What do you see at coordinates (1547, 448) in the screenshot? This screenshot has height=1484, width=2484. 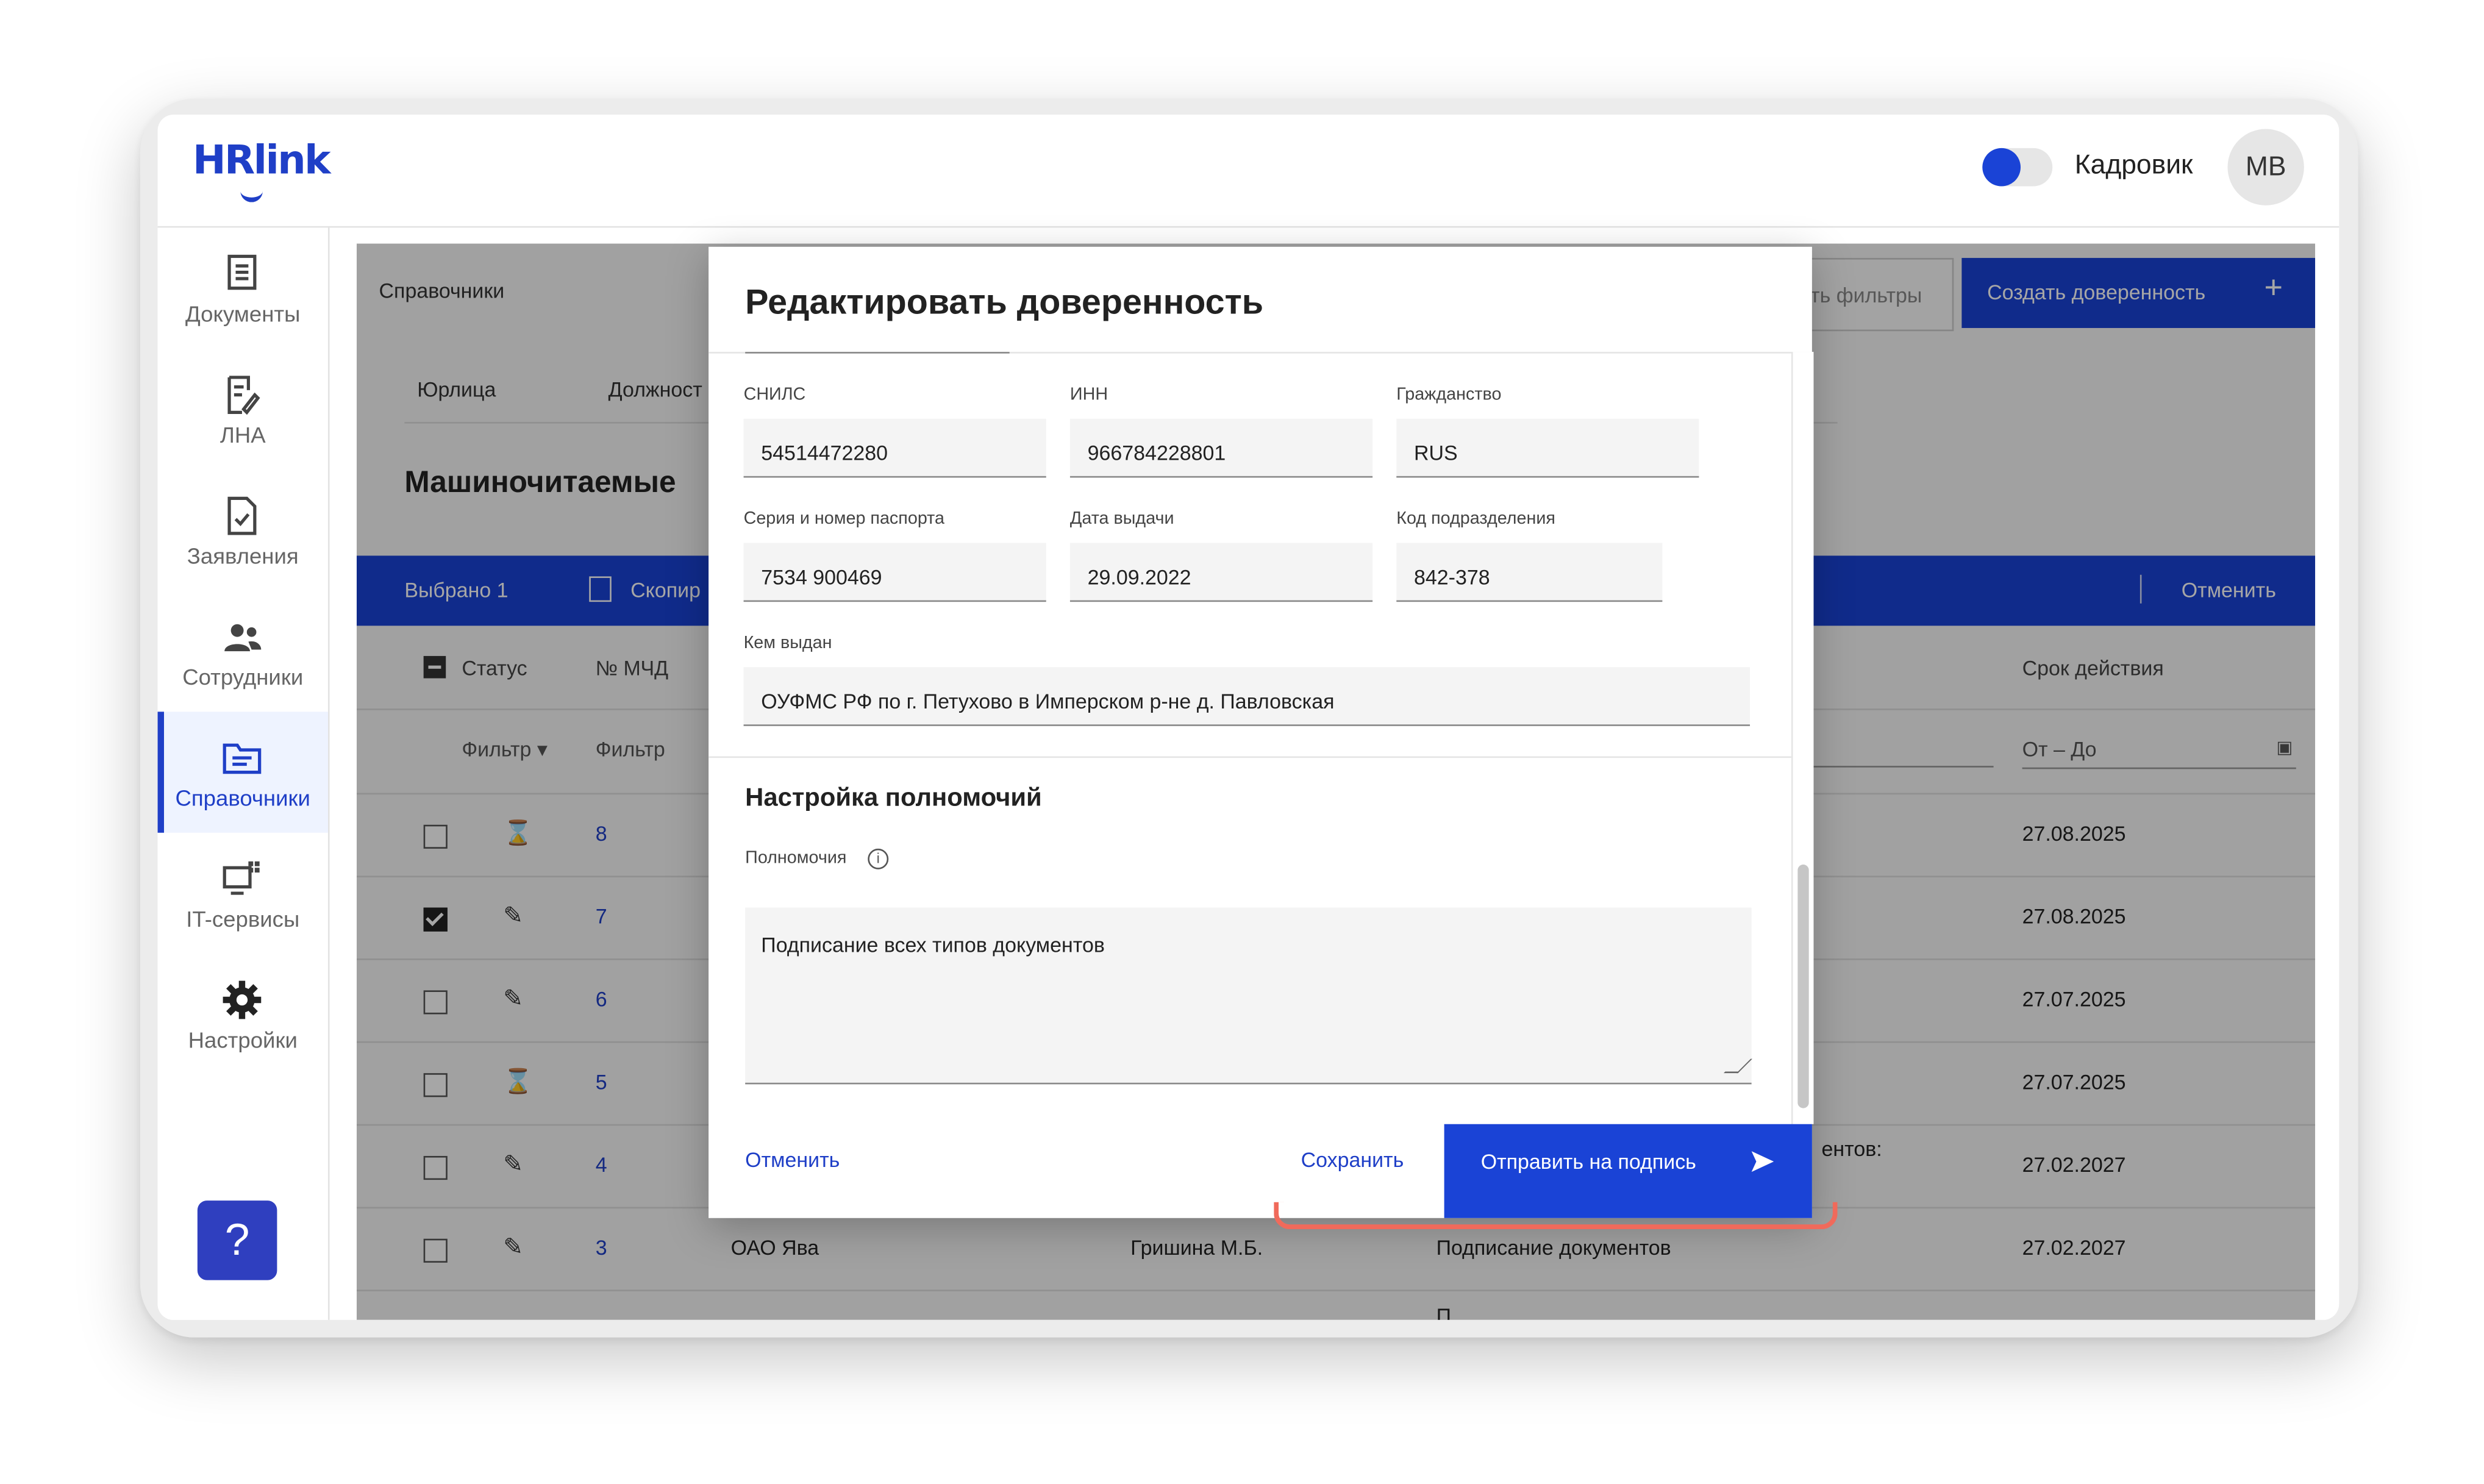 I see `citizenship-field: RUS` at bounding box center [1547, 448].